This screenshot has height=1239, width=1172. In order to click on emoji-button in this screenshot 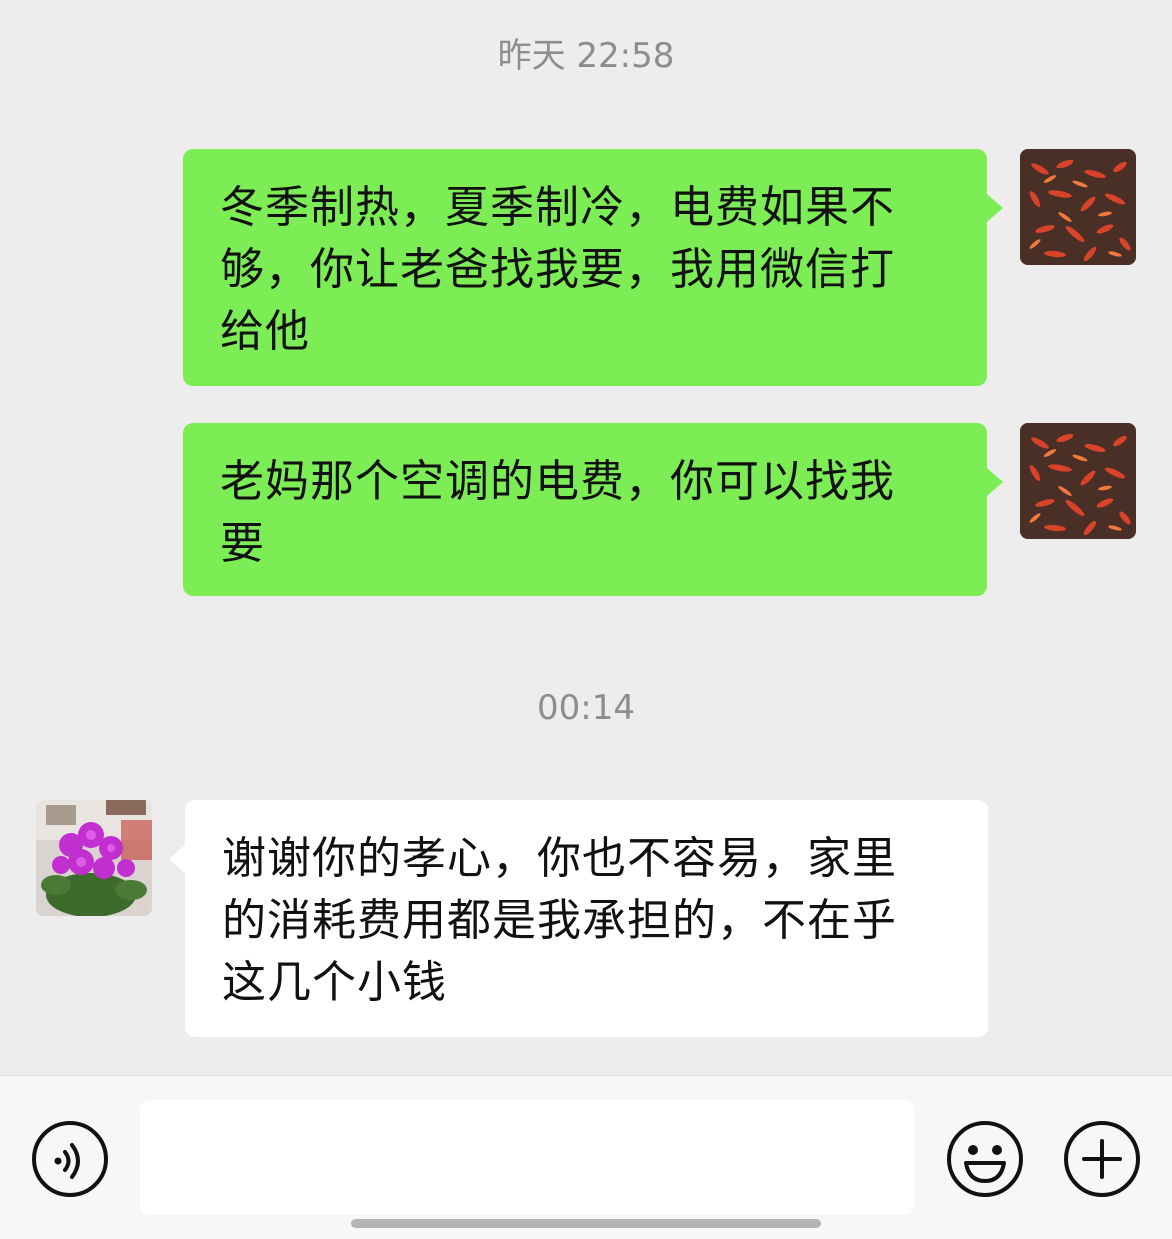, I will do `click(985, 1159)`.